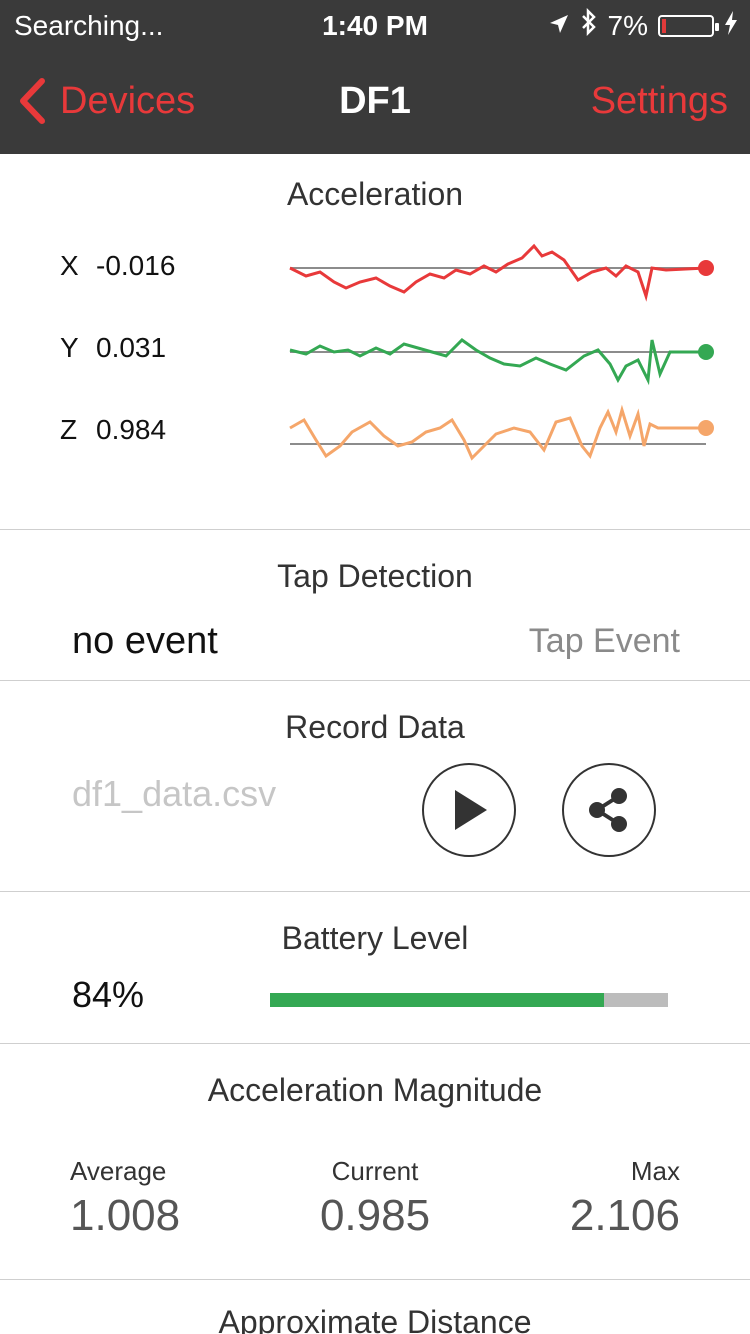  I want to click on z-axis-sparkline, so click(501, 432).